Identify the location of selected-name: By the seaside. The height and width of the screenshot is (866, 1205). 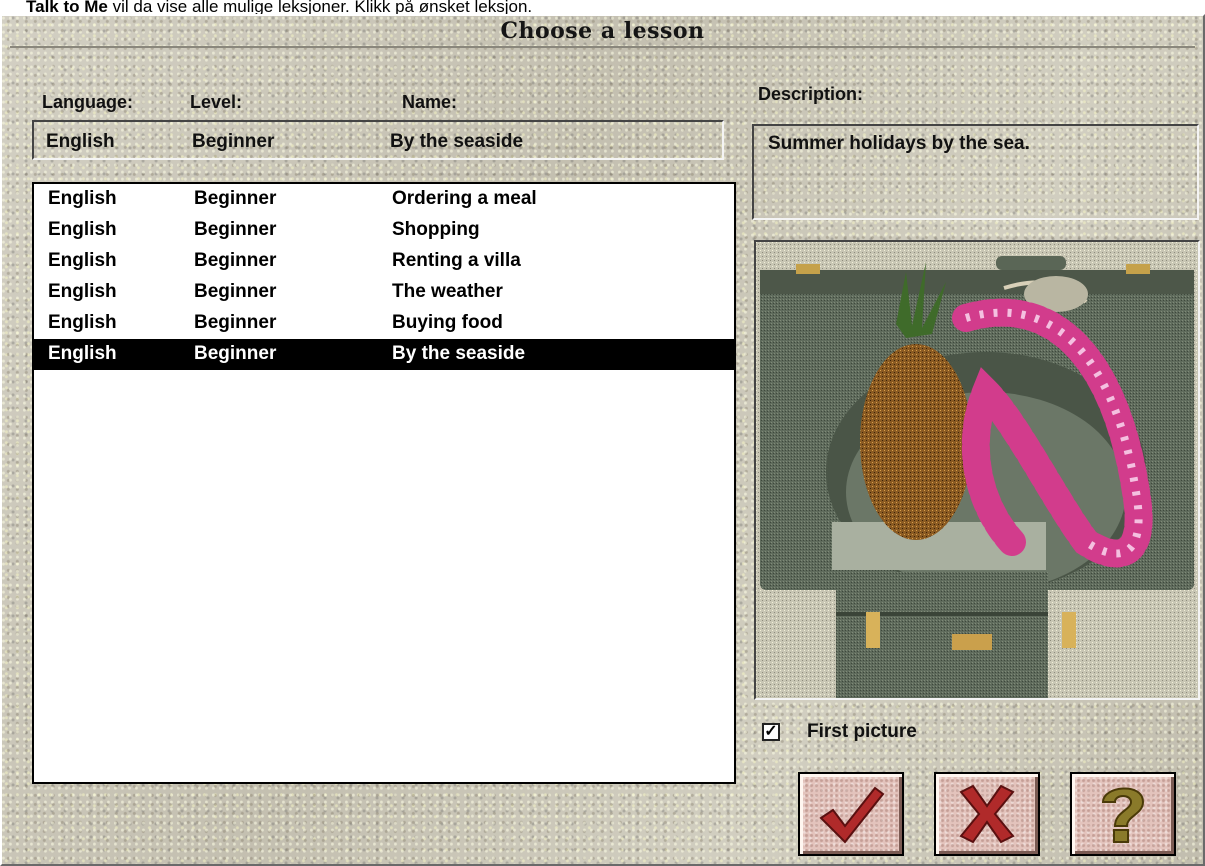
(457, 141).